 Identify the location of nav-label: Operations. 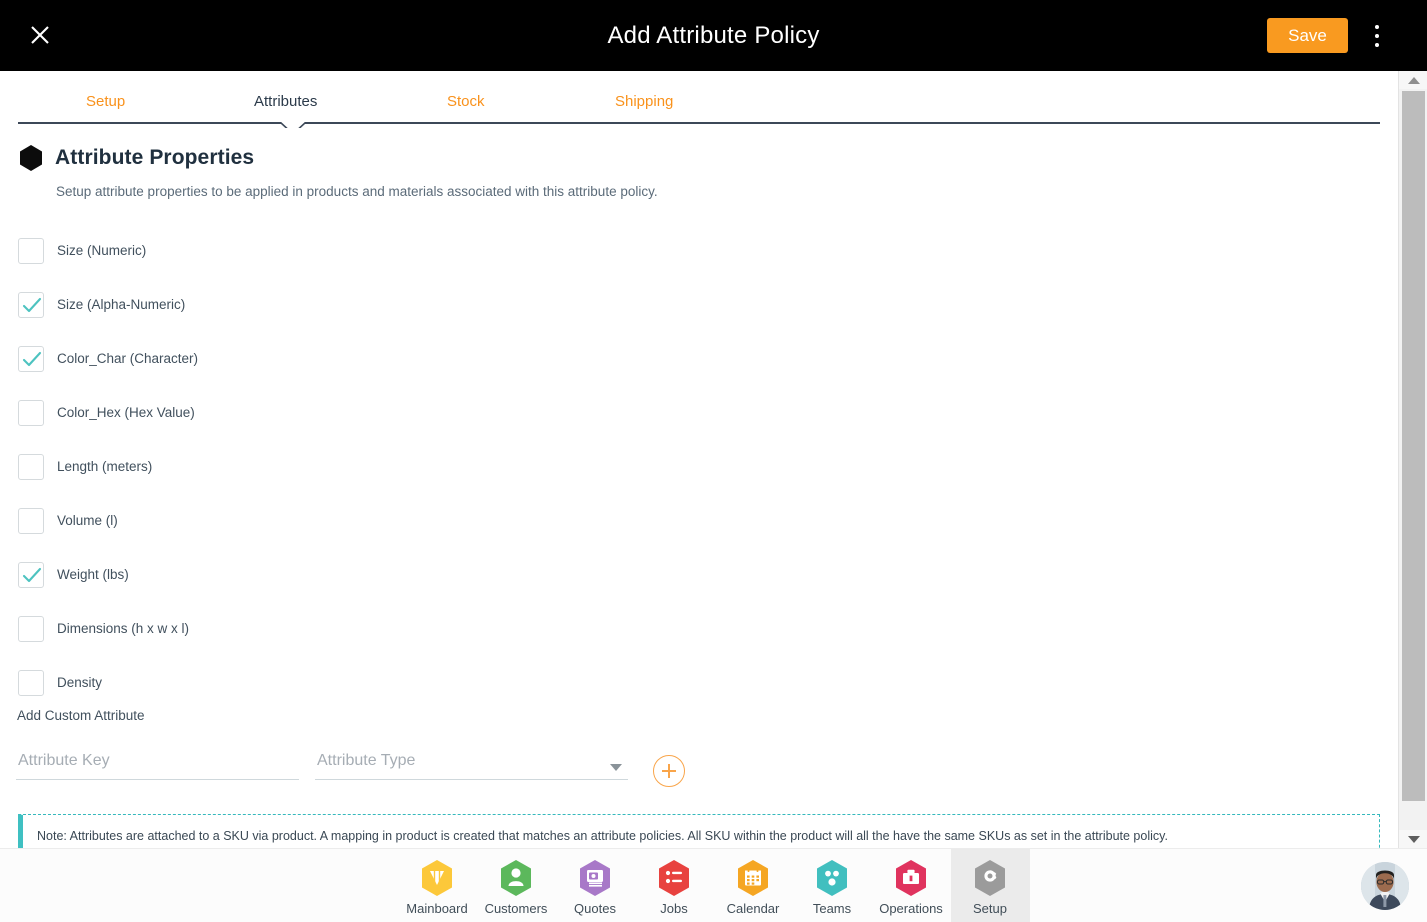
(911, 908).